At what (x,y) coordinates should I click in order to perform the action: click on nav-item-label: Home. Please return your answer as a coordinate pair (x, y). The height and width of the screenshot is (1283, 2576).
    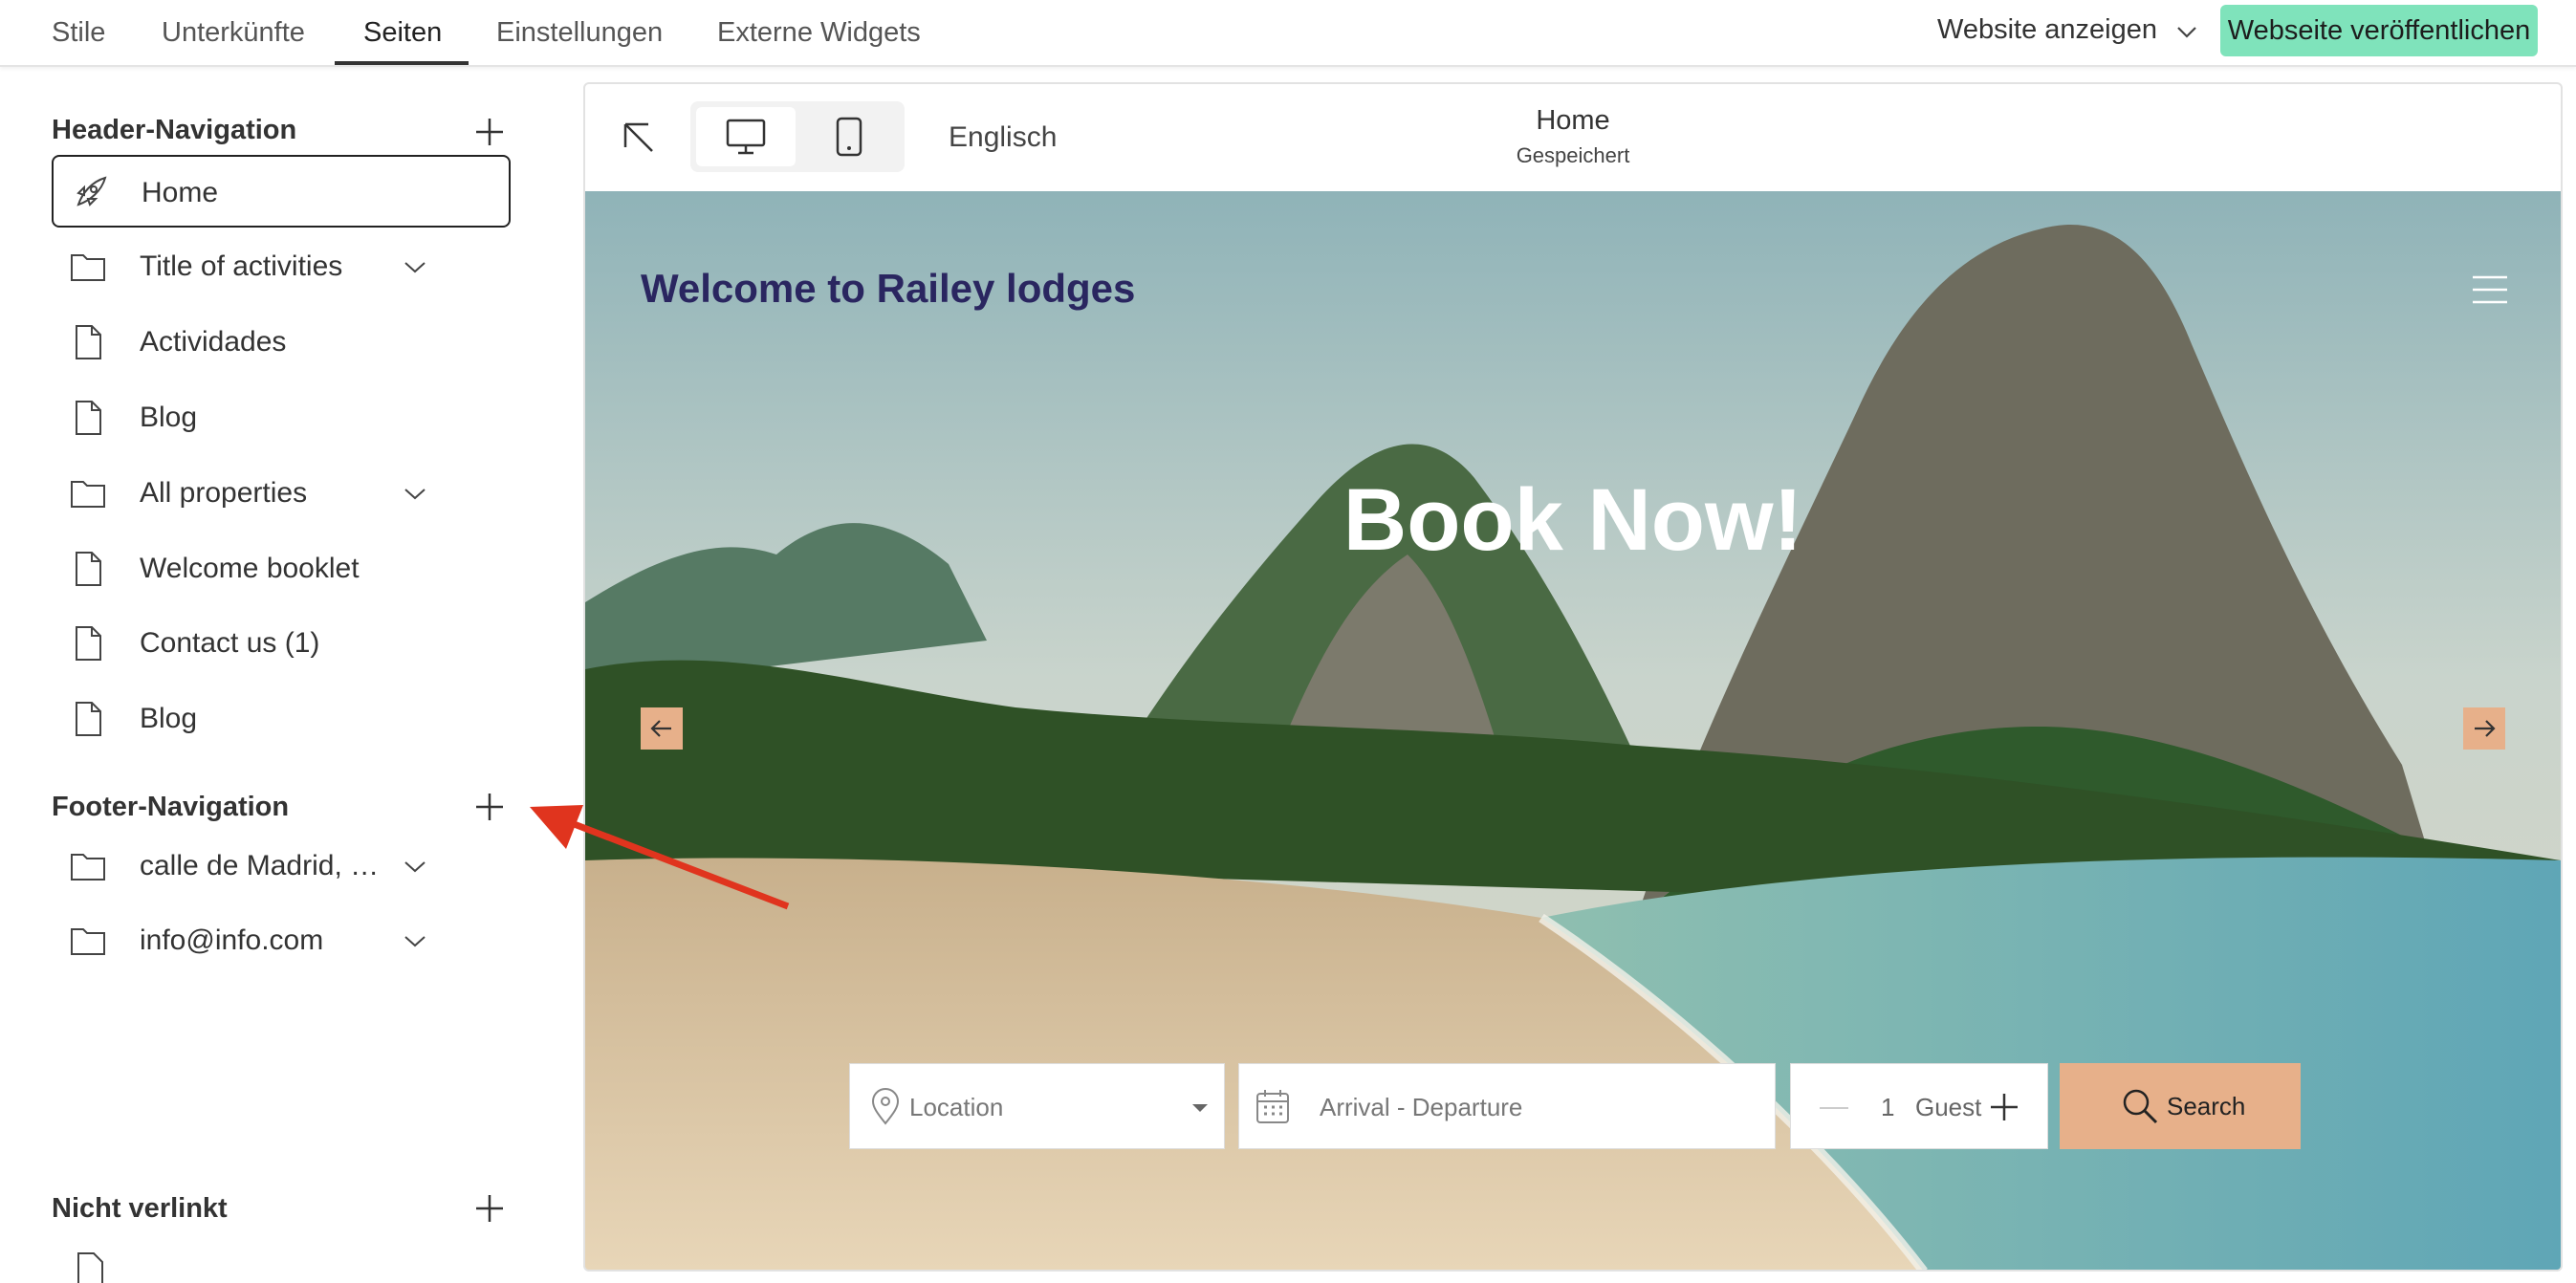
    Looking at the image, I should click on (180, 193).